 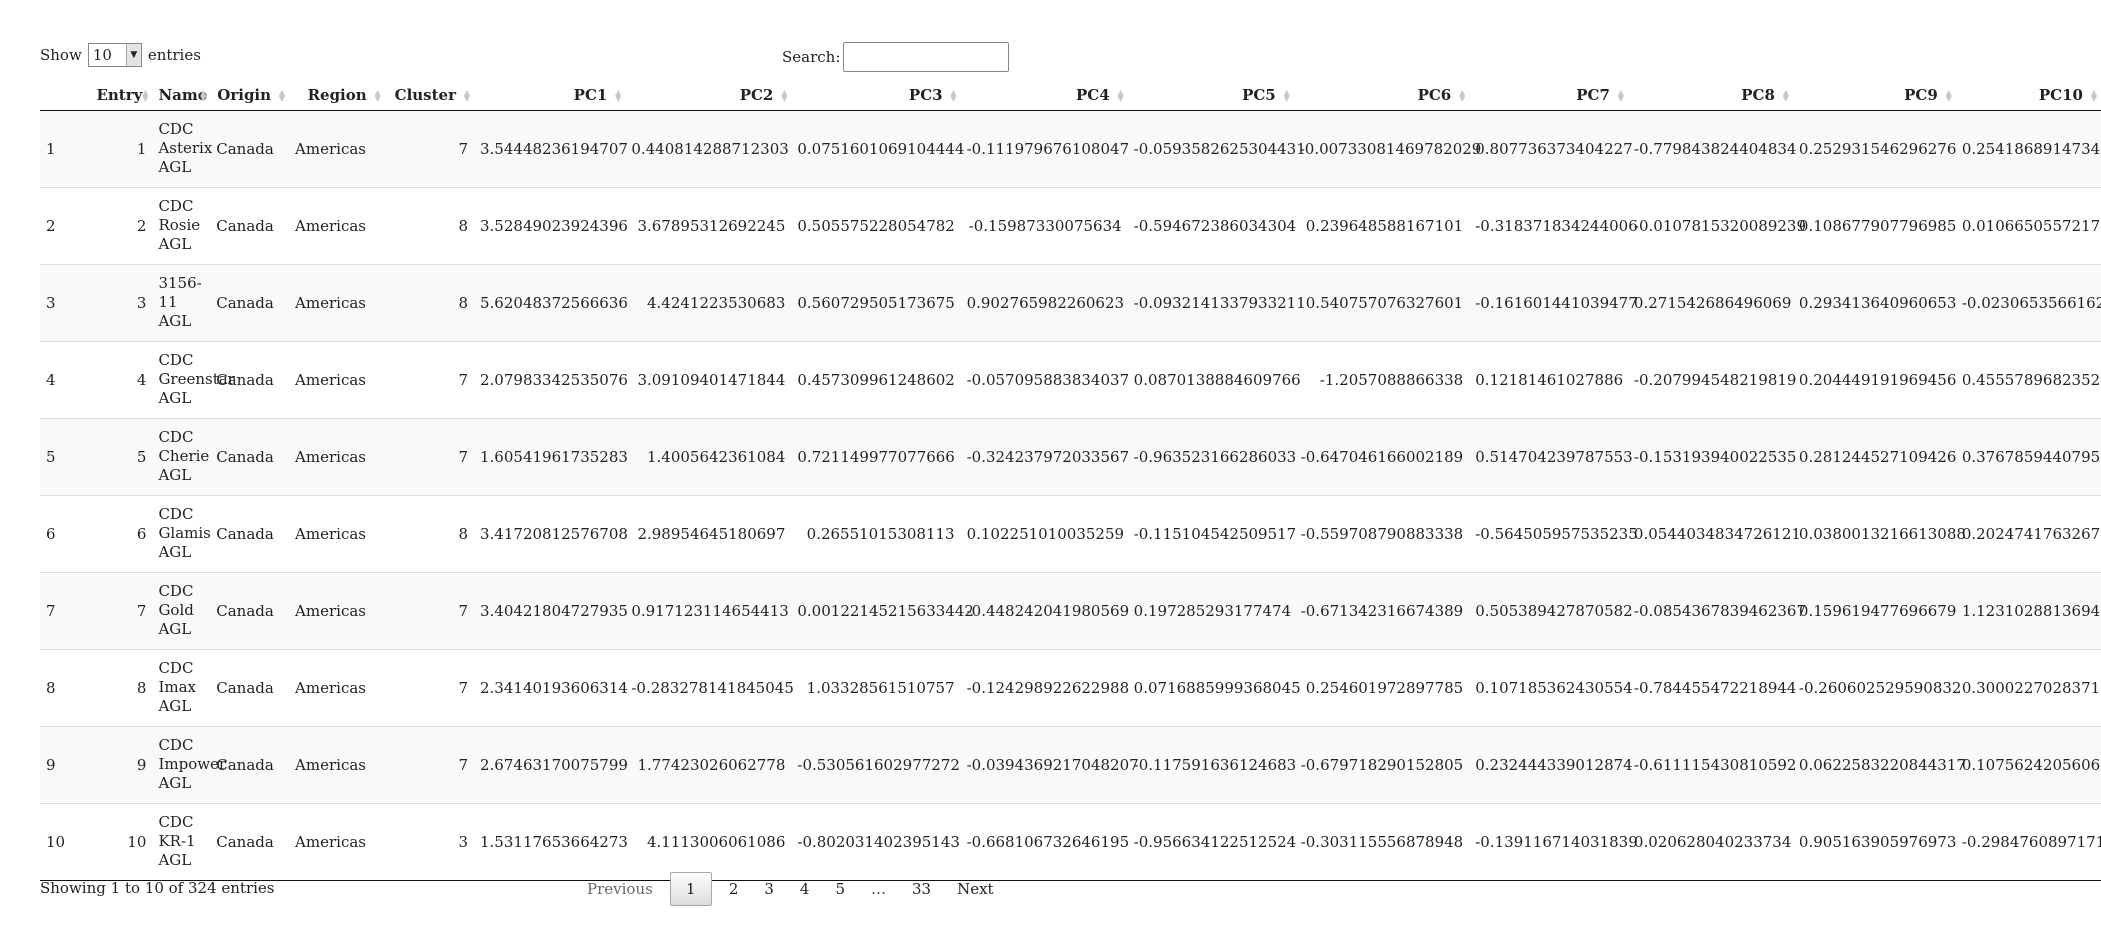 I want to click on cell-pc6: -1.2057088866338, so click(x=1381, y=379).